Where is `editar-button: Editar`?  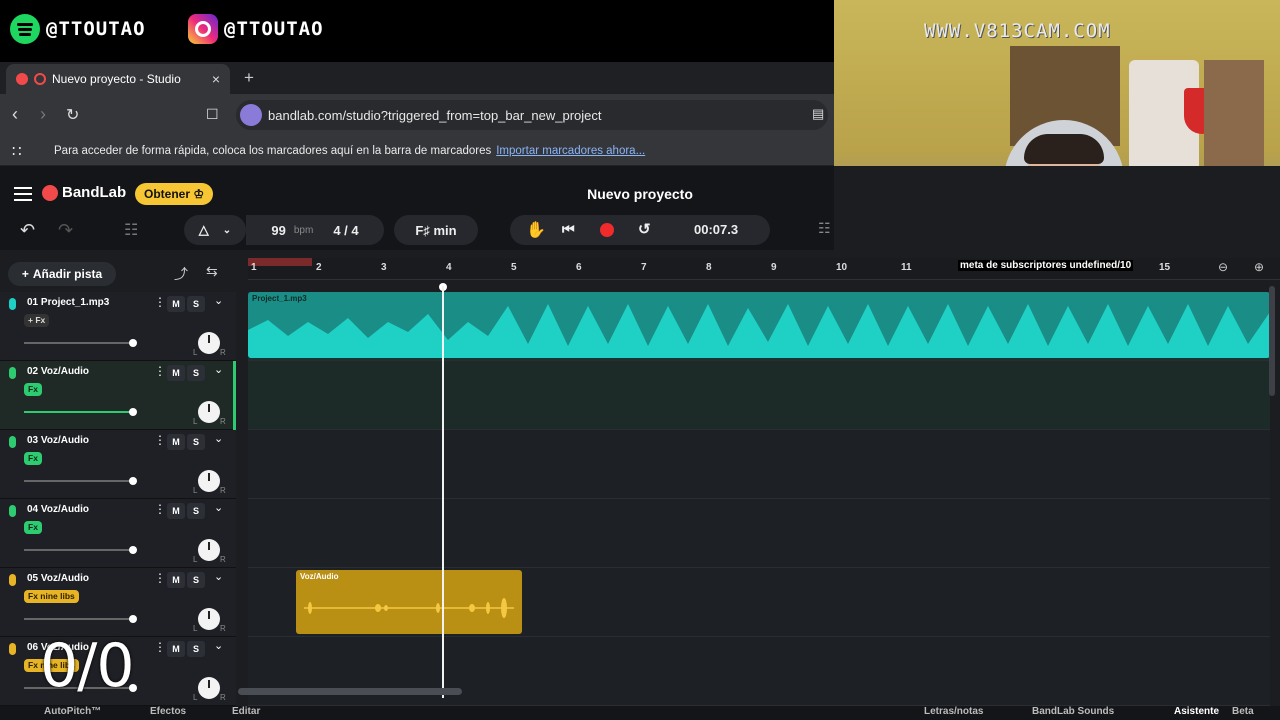 editar-button: Editar is located at coordinates (246, 711).